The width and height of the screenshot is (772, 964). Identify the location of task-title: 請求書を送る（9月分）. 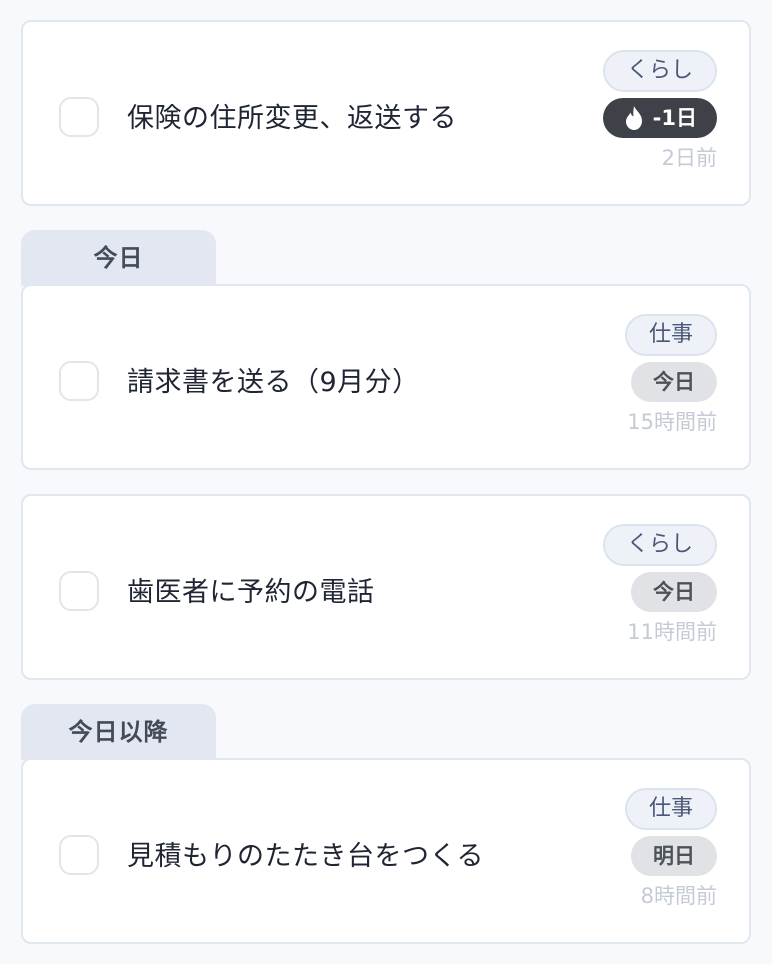
(273, 382).